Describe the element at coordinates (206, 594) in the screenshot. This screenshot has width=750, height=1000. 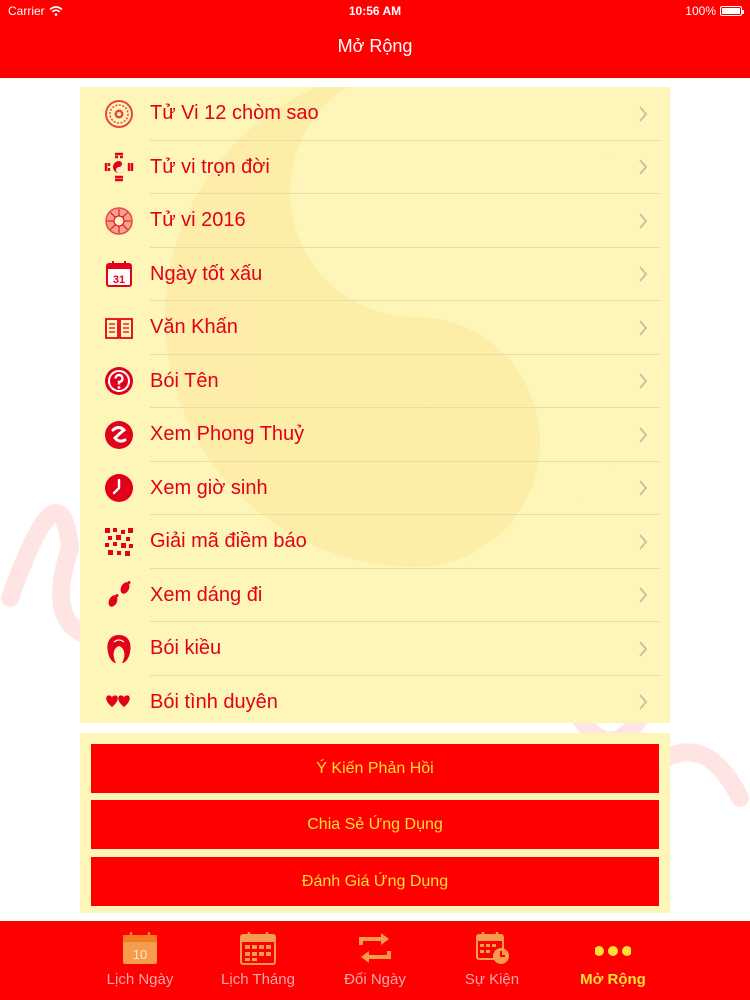
I see `menu-item-label: Xem dáng đi` at that location.